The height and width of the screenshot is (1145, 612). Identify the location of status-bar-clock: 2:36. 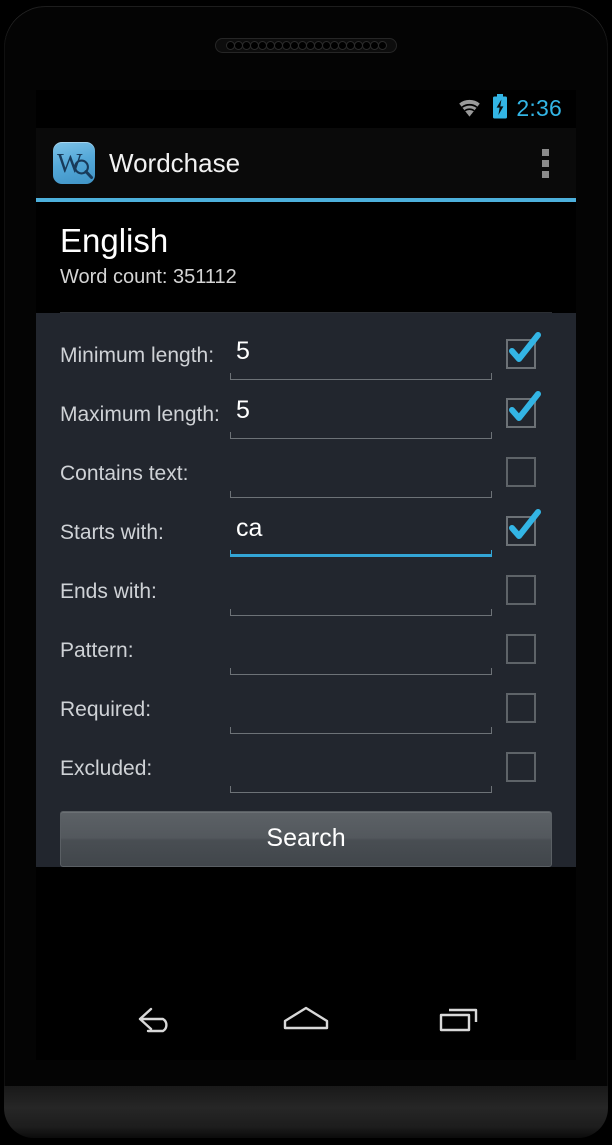
(539, 107).